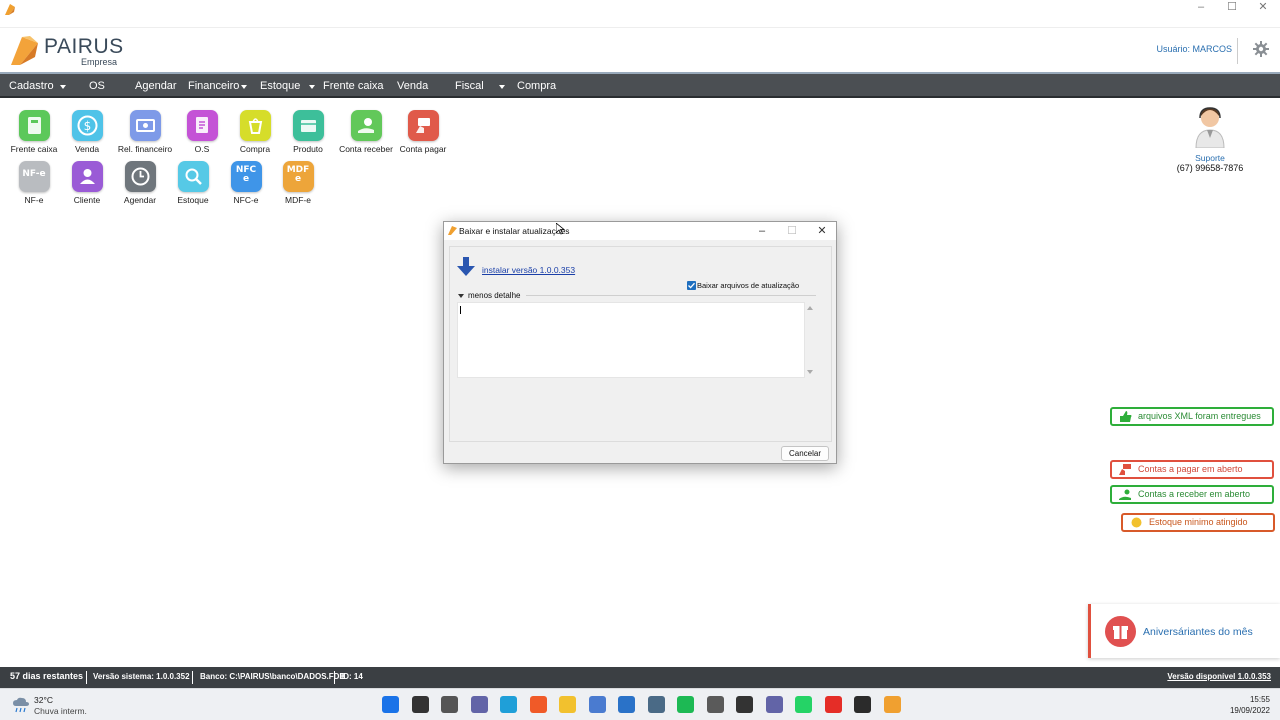 The image size is (1280, 720). What do you see at coordinates (1136, 522) in the screenshot?
I see `warning-icon` at bounding box center [1136, 522].